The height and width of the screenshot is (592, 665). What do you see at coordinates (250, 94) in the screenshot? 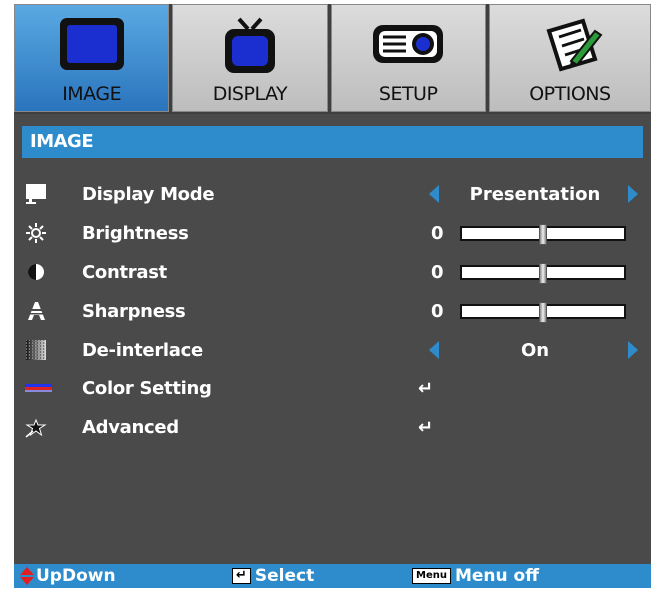
I see `tab-display-label: DISPLAY` at bounding box center [250, 94].